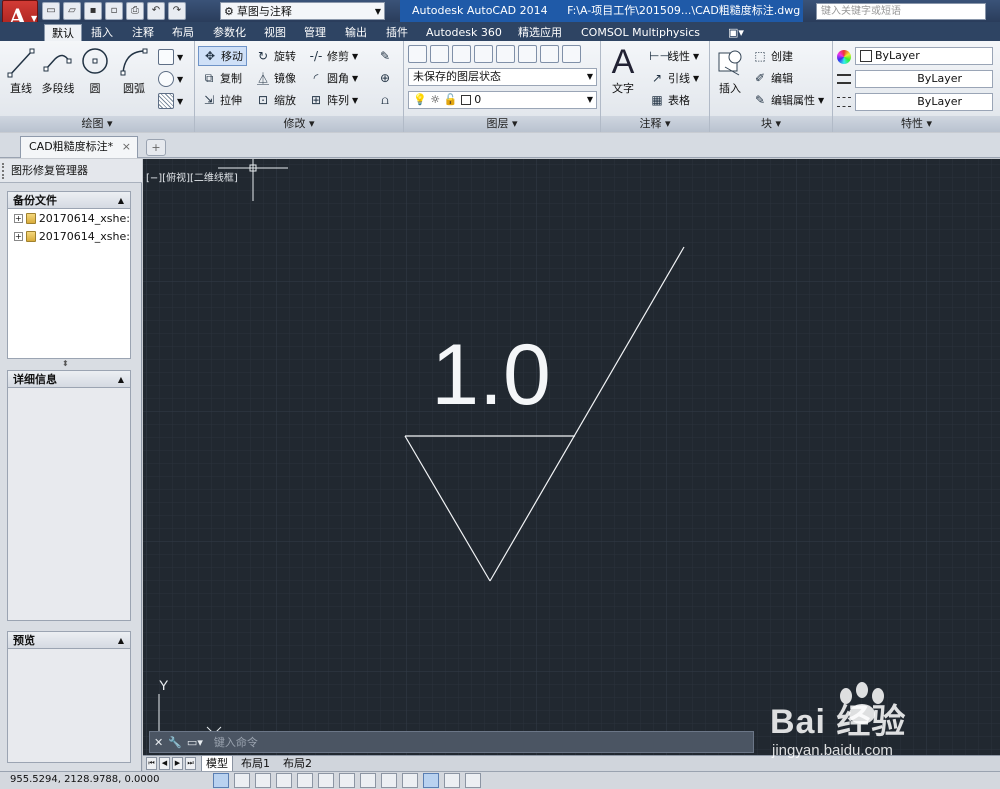 Image resolution: width=1000 pixels, height=789 pixels. Describe the element at coordinates (97, 124) in the screenshot. I see `draw-panel-title: 绘图 ▾` at that location.